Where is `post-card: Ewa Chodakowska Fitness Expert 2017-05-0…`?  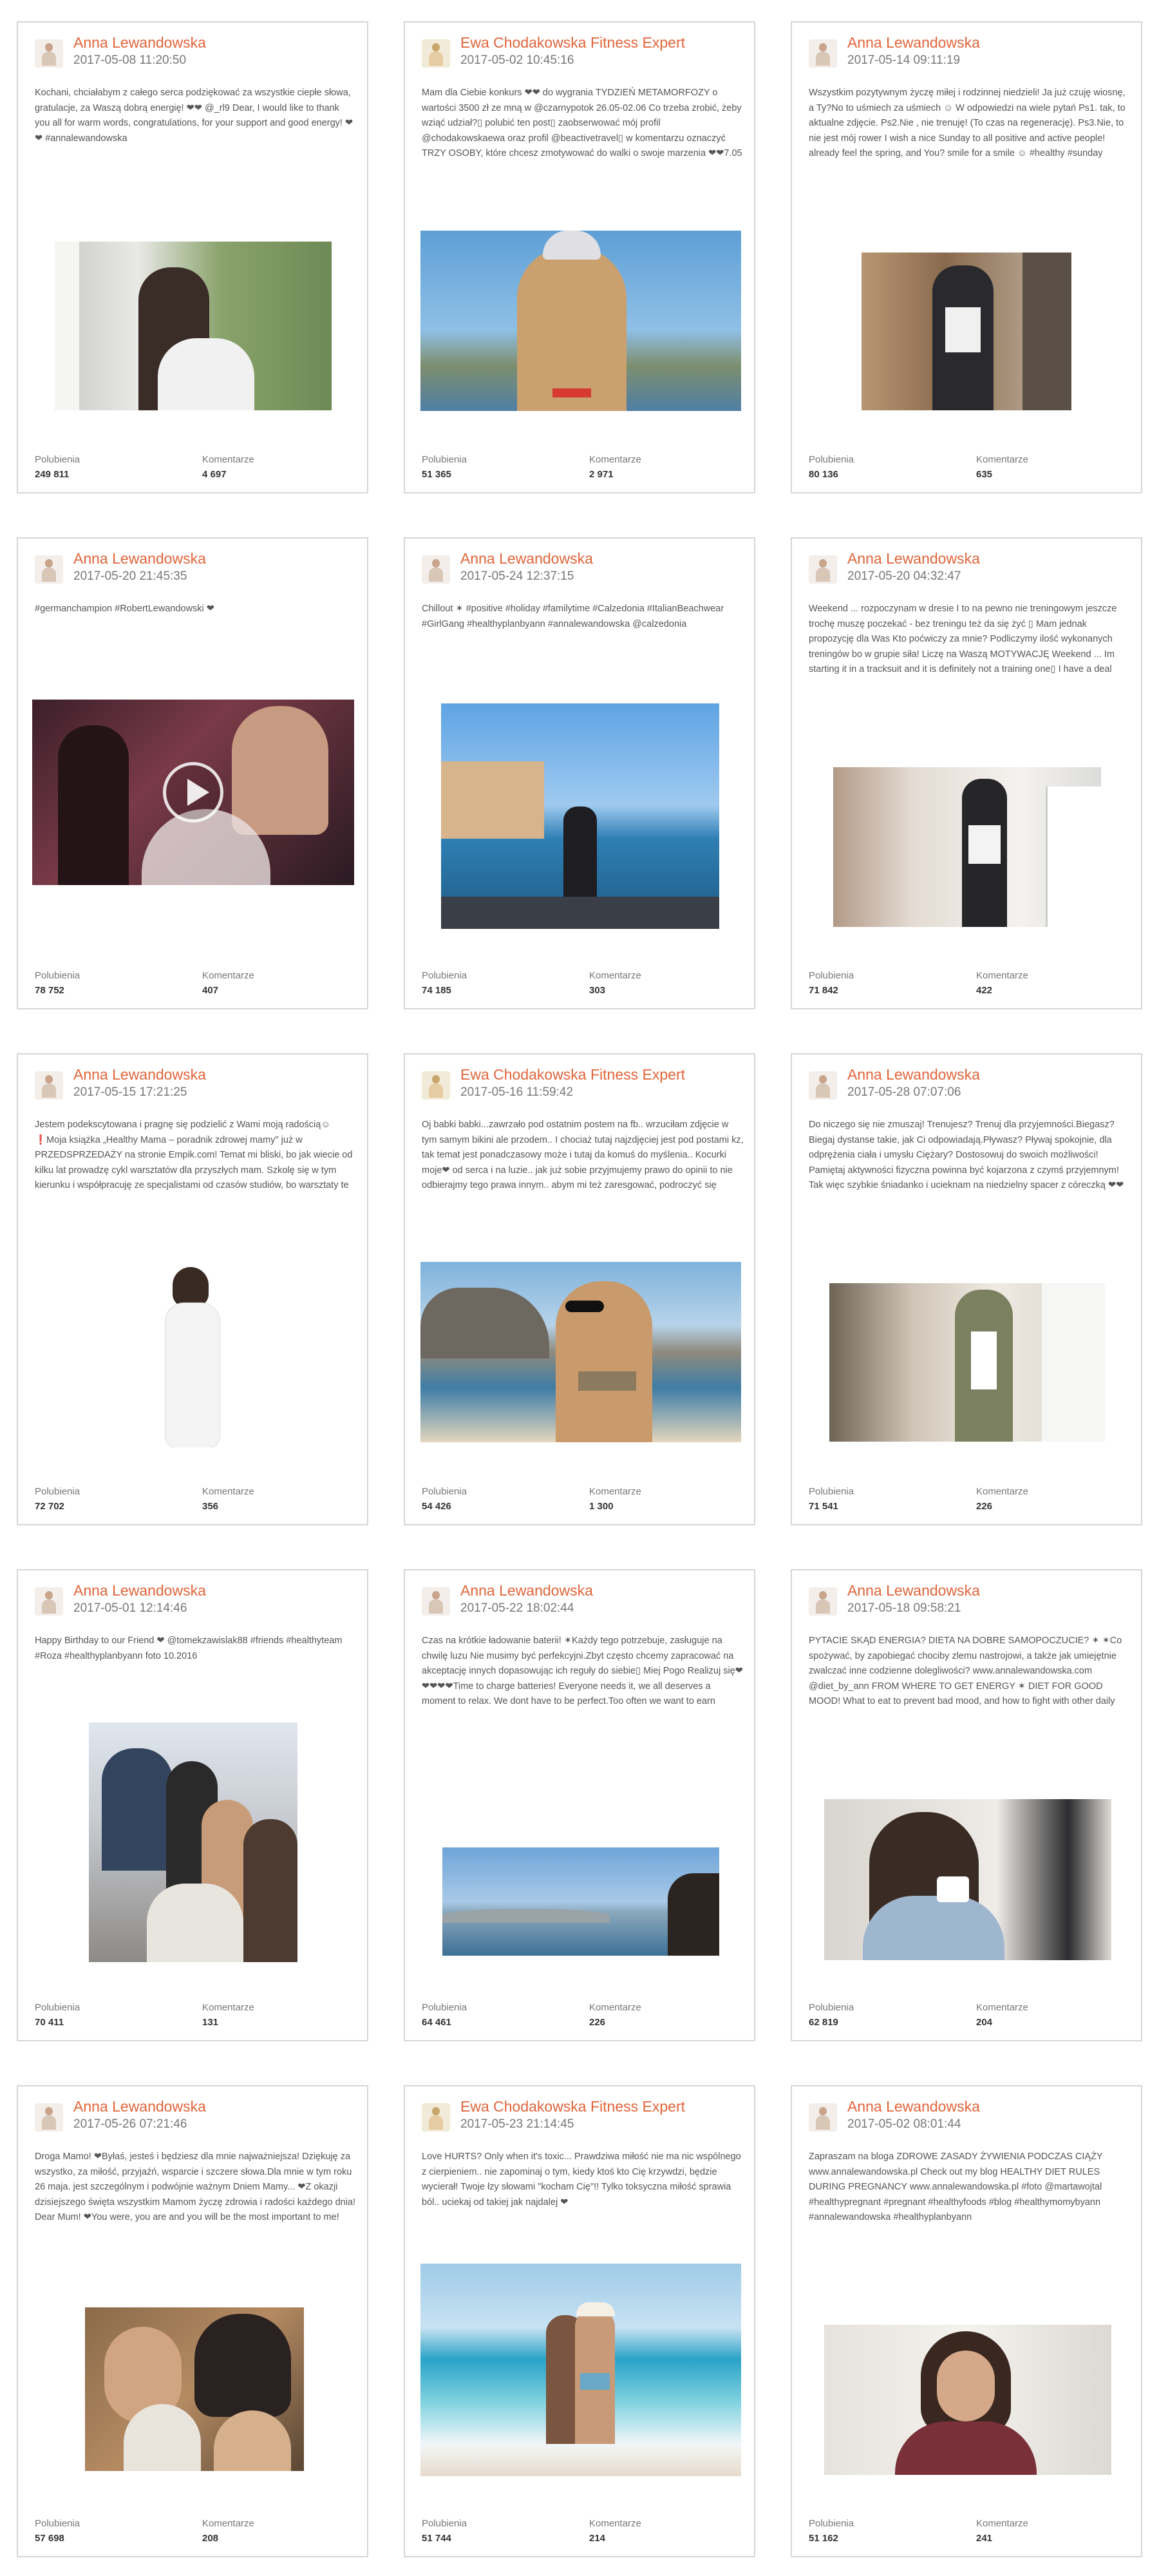
post-card: Ewa Chodakowska Fitness Expert 2017-05-0… is located at coordinates (579, 257).